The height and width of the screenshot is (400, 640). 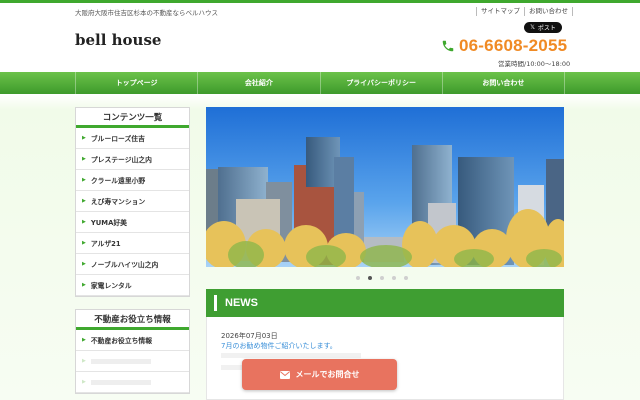 I want to click on nav-privacy: プライバシーポリシー, so click(x=380, y=83).